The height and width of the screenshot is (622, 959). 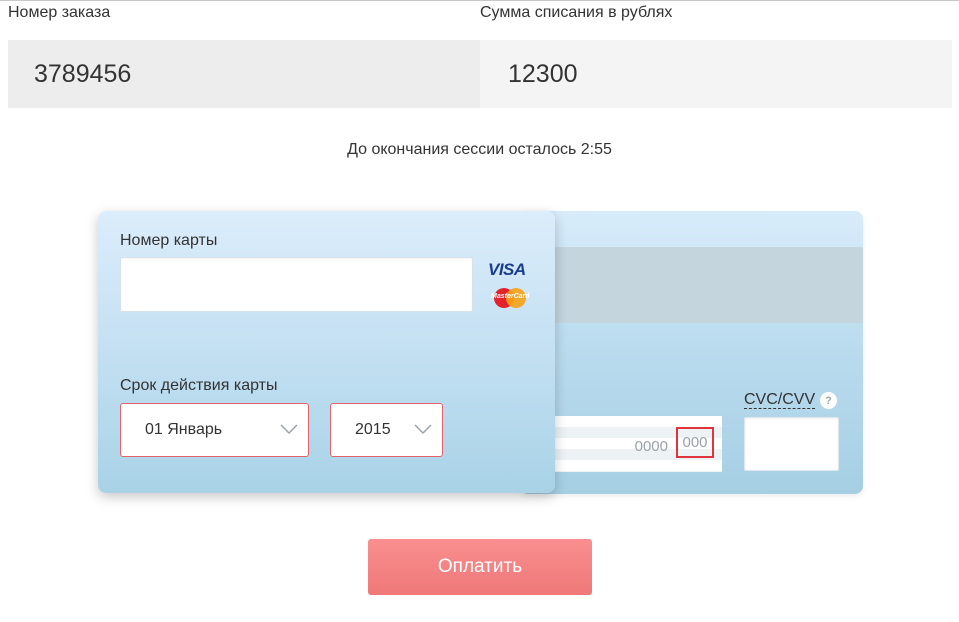 I want to click on expiry-year-select: 2015, so click(x=386, y=430).